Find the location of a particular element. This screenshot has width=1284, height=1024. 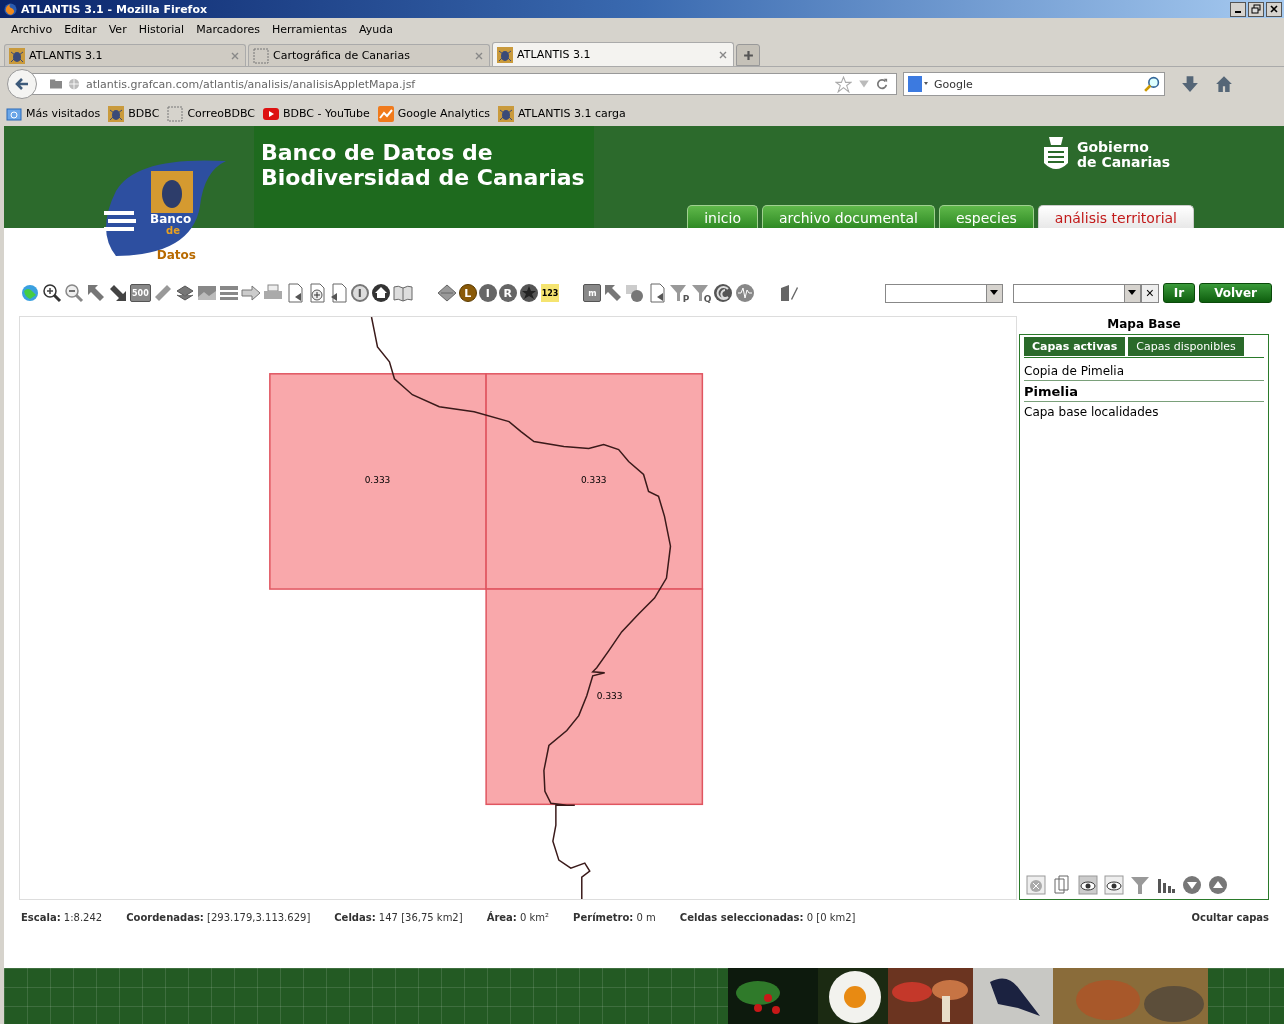

bookmark-item: BDBC is located at coordinates (134, 113).